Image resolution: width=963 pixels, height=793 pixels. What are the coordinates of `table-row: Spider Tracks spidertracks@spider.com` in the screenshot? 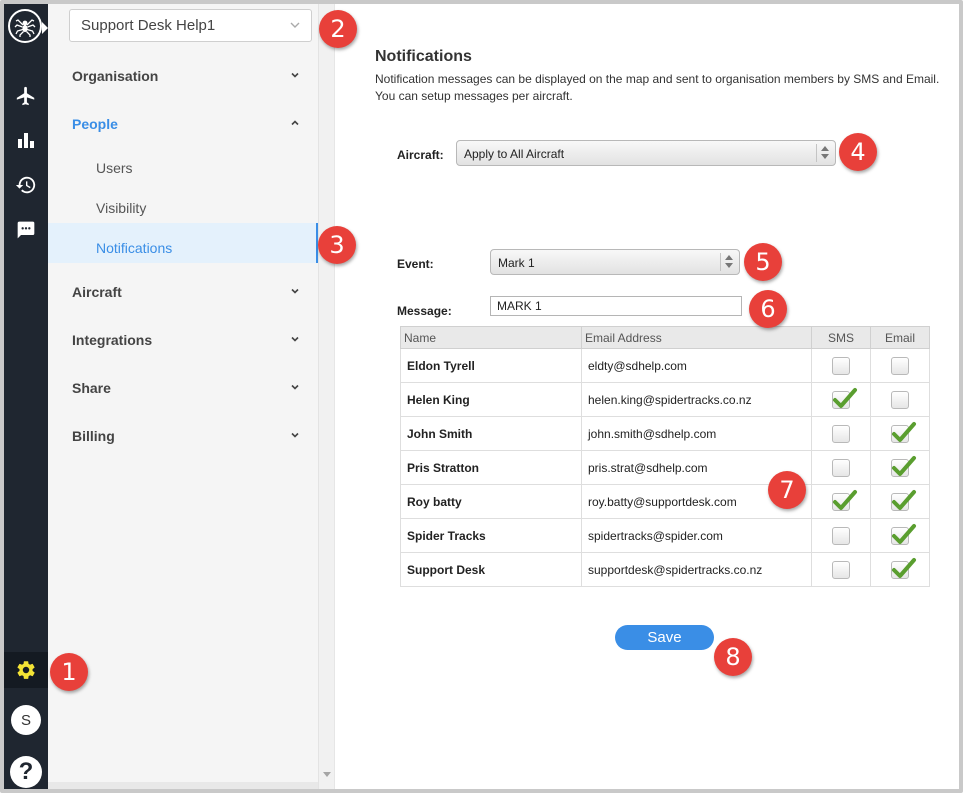 It's located at (665, 535).